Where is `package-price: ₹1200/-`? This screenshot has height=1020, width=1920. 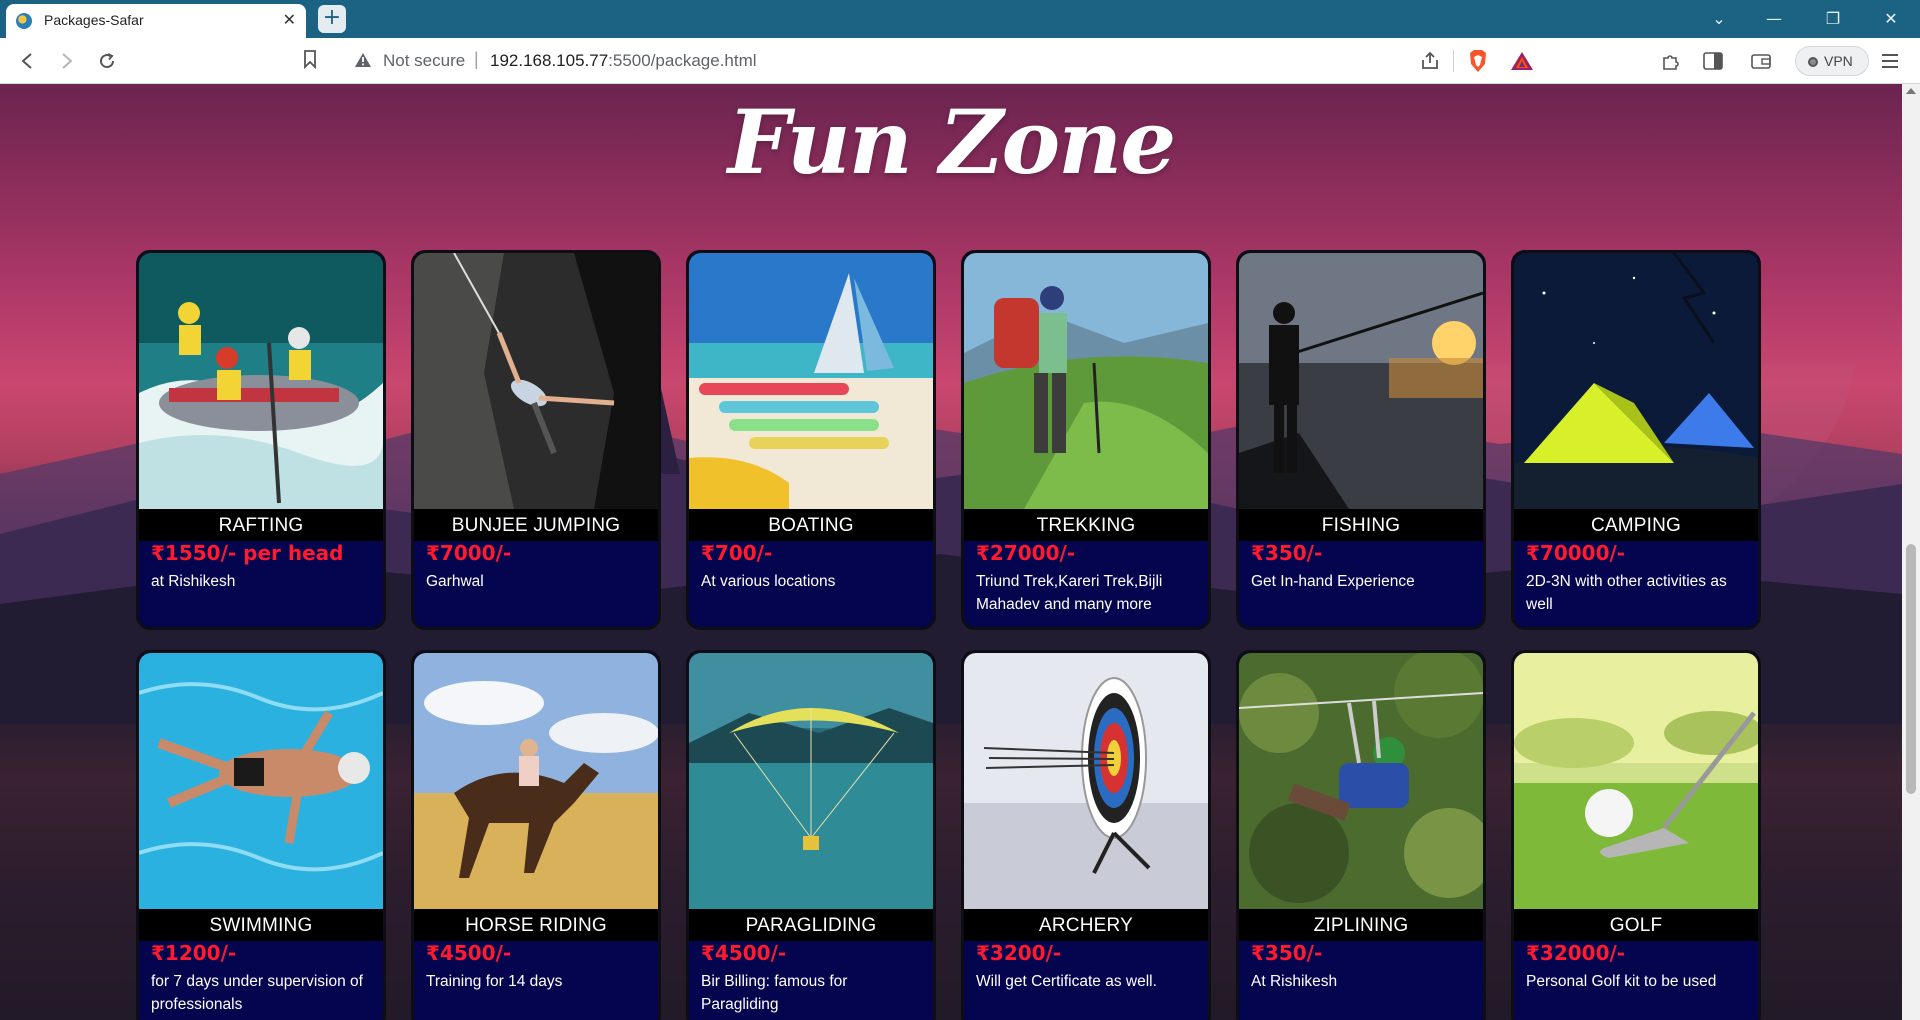 package-price: ₹1200/- is located at coordinates (194, 953).